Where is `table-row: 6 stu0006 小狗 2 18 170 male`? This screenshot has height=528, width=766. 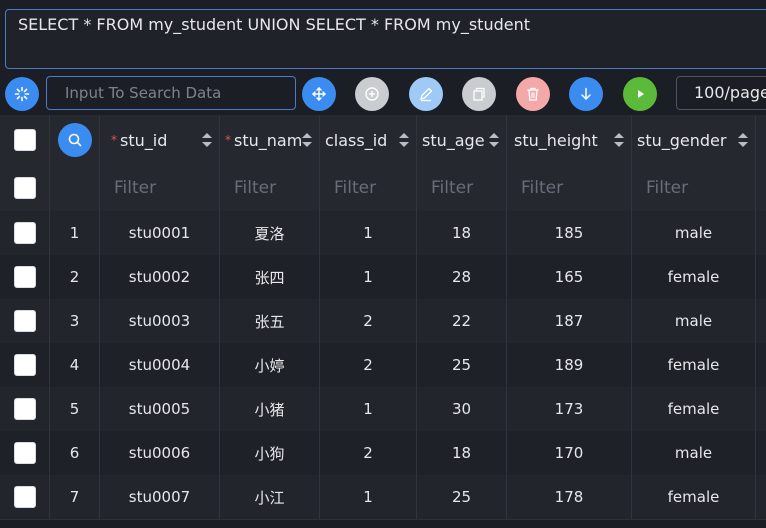
table-row: 6 stu0006 小狗 2 18 170 male is located at coordinates (383, 453).